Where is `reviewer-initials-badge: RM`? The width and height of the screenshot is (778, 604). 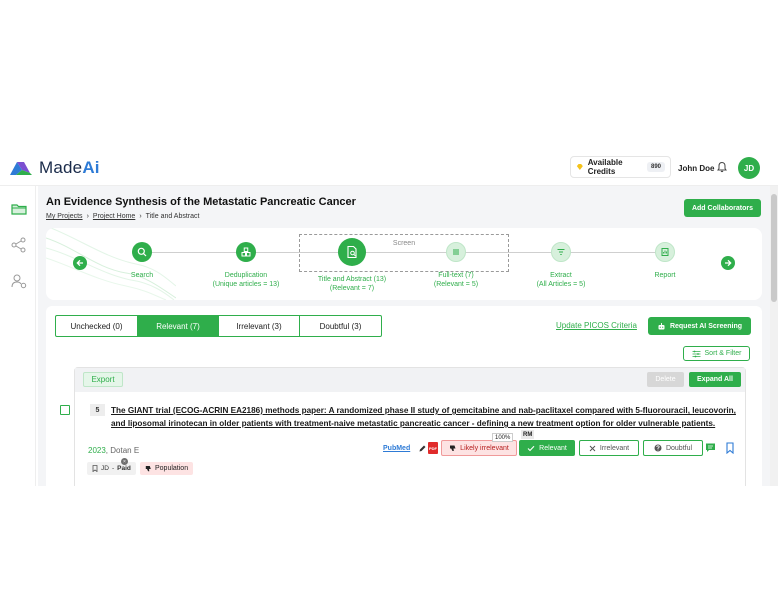
reviewer-initials-badge: RM is located at coordinates (528, 434).